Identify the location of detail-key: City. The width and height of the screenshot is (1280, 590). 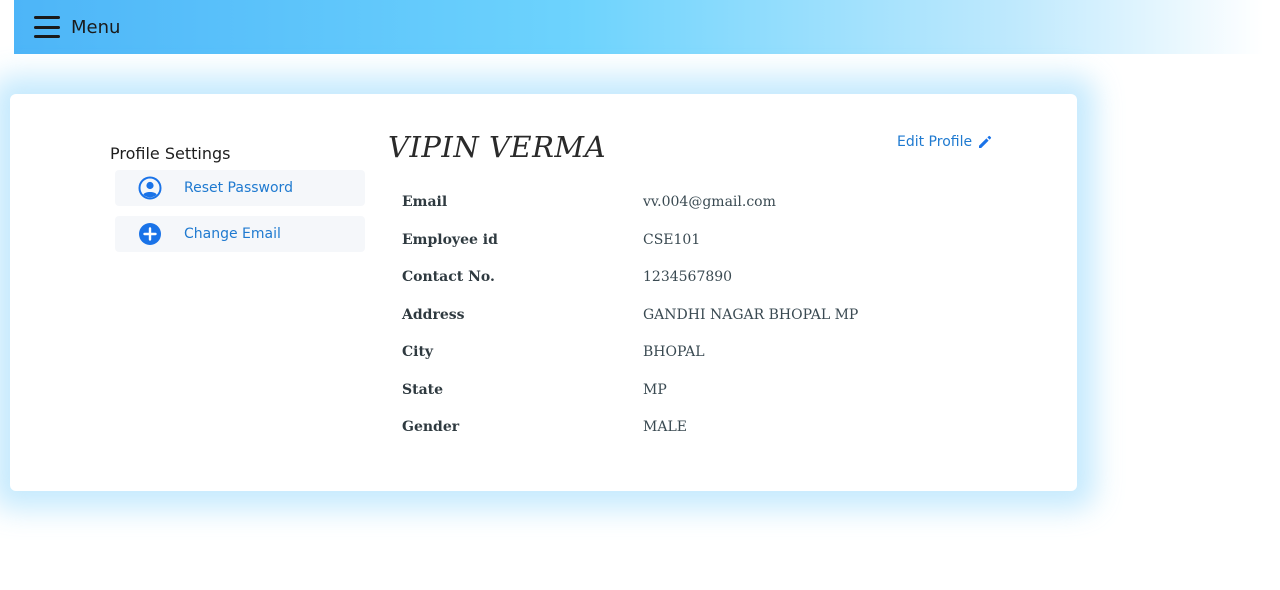
(418, 352).